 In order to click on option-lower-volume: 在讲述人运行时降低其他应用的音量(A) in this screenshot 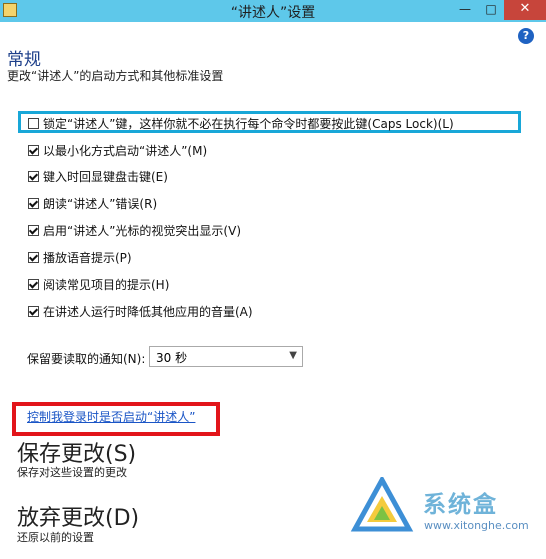, I will do `click(140, 311)`.